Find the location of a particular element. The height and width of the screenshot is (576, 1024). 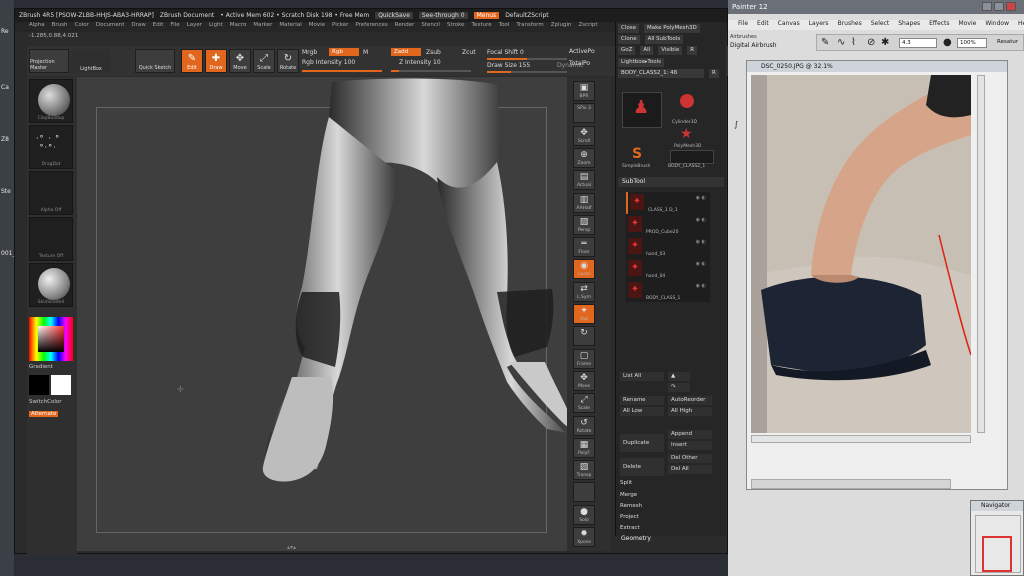

projection-master-button: Projection Master is located at coordinates (49, 61).